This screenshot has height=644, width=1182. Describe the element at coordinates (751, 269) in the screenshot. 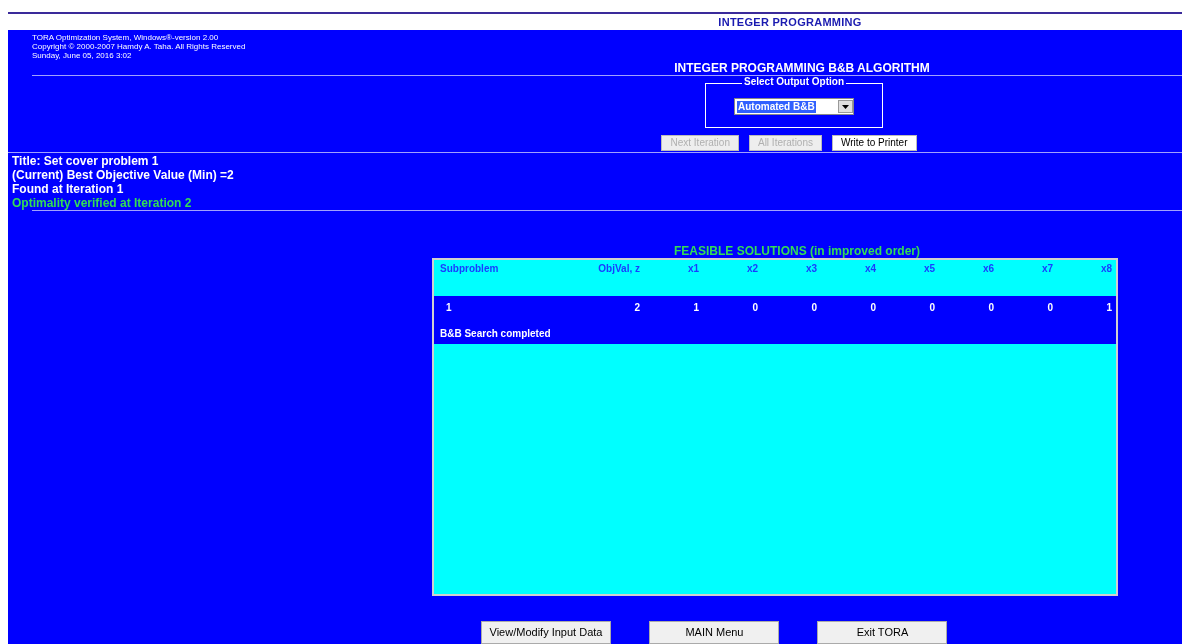

I see `column-header: x2` at that location.